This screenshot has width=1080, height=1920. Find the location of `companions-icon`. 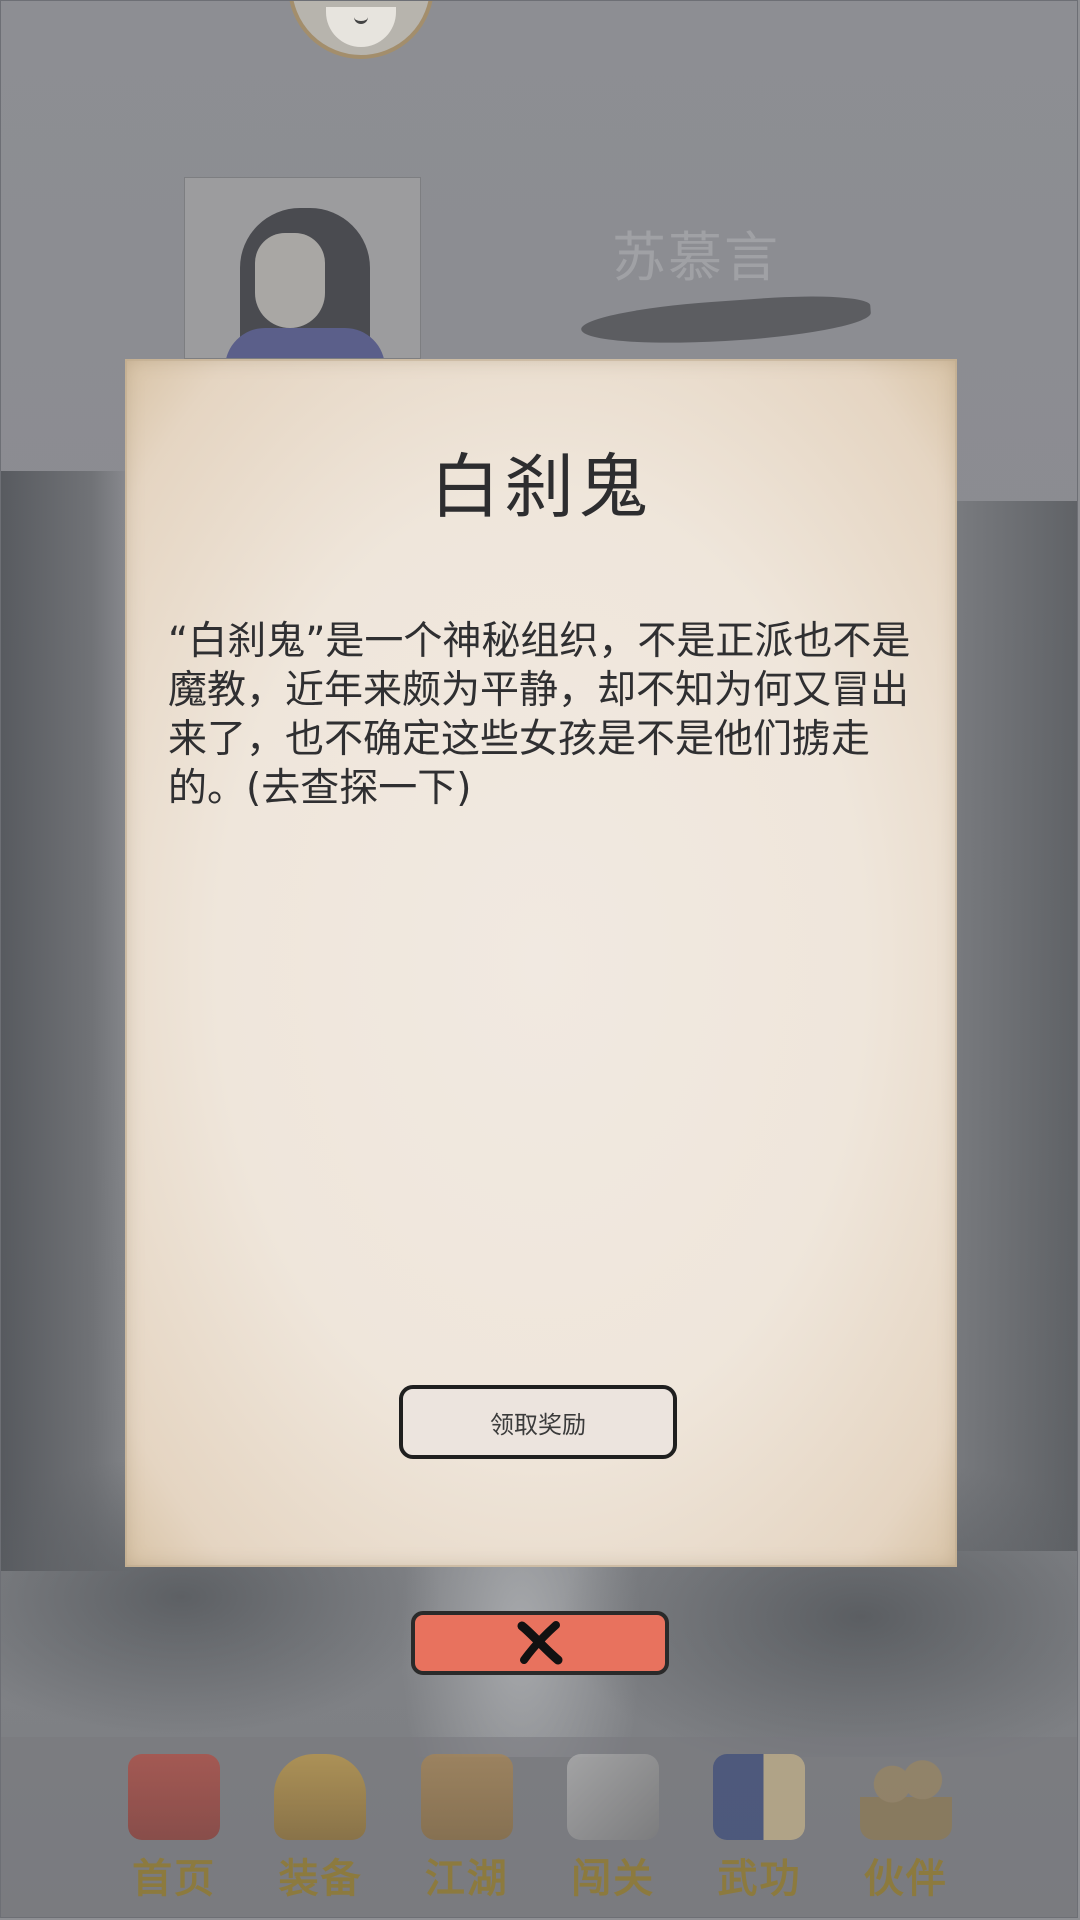

companions-icon is located at coordinates (905, 1797).